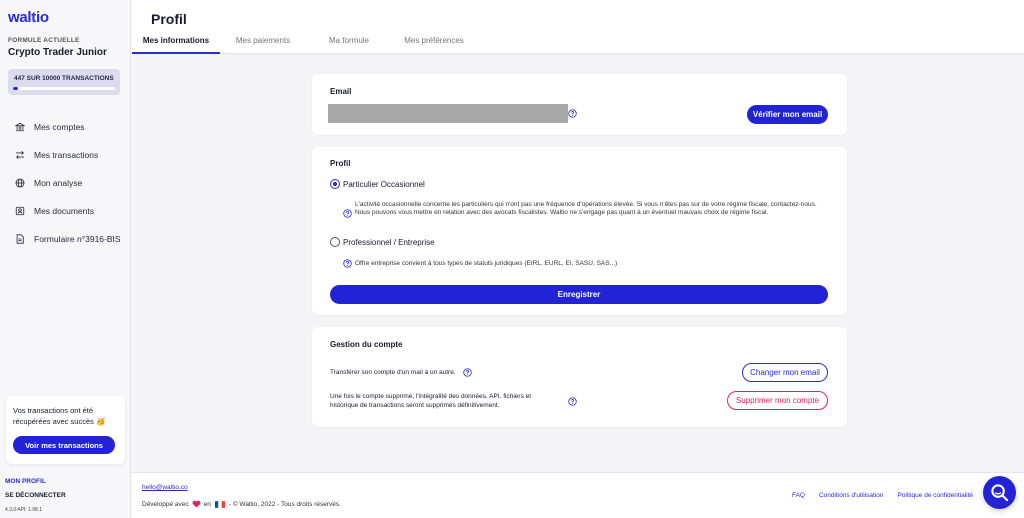 The width and height of the screenshot is (1024, 518). What do you see at coordinates (64, 78) in the screenshot?
I see `transaction-quota-text: 447 SUR 10000 TRANSACTIONS` at bounding box center [64, 78].